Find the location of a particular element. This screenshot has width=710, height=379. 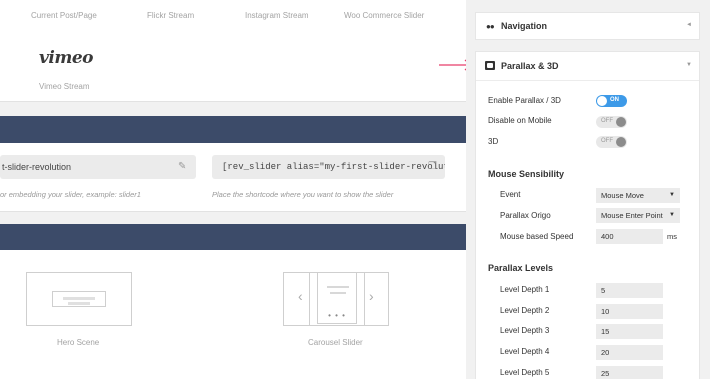

disable-mobile-toggle: OFF is located at coordinates (611, 122).